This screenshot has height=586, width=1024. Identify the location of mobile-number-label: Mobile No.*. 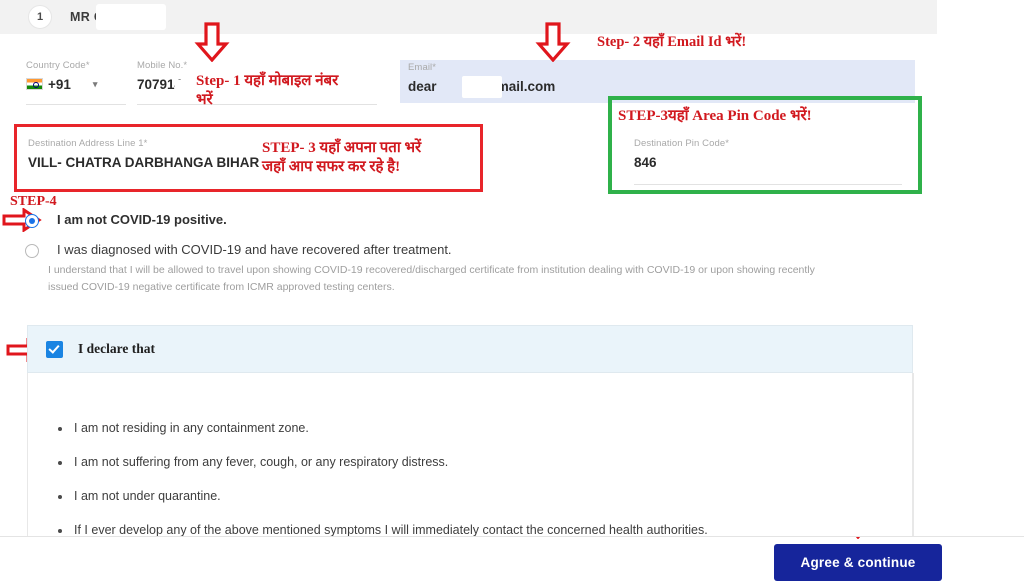
(162, 65).